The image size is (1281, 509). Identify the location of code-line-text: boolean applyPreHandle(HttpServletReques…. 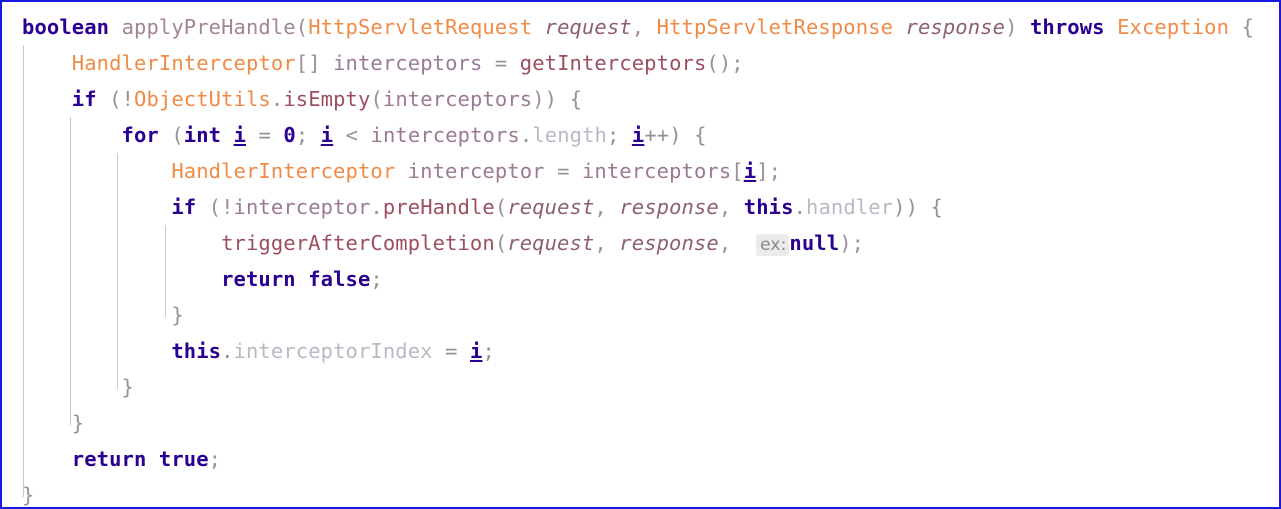
(640, 27).